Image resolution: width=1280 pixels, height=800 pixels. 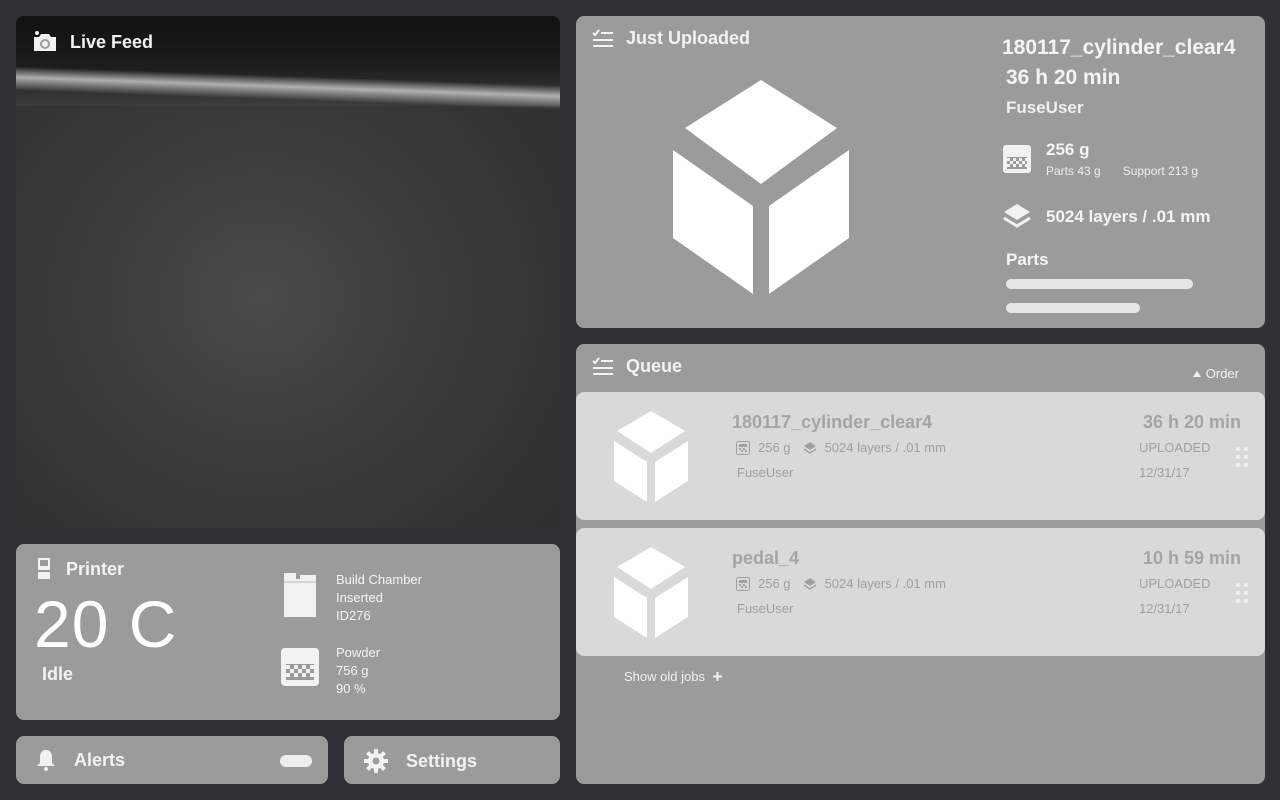 What do you see at coordinates (58, 674) in the screenshot?
I see `printer-state: Idle` at bounding box center [58, 674].